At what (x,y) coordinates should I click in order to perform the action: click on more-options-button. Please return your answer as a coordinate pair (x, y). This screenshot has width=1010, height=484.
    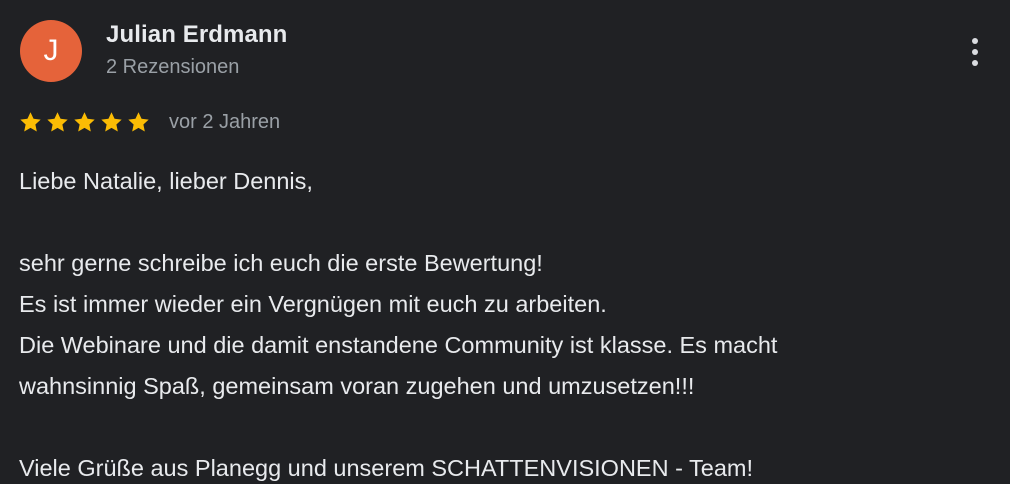
    Looking at the image, I should click on (975, 52).